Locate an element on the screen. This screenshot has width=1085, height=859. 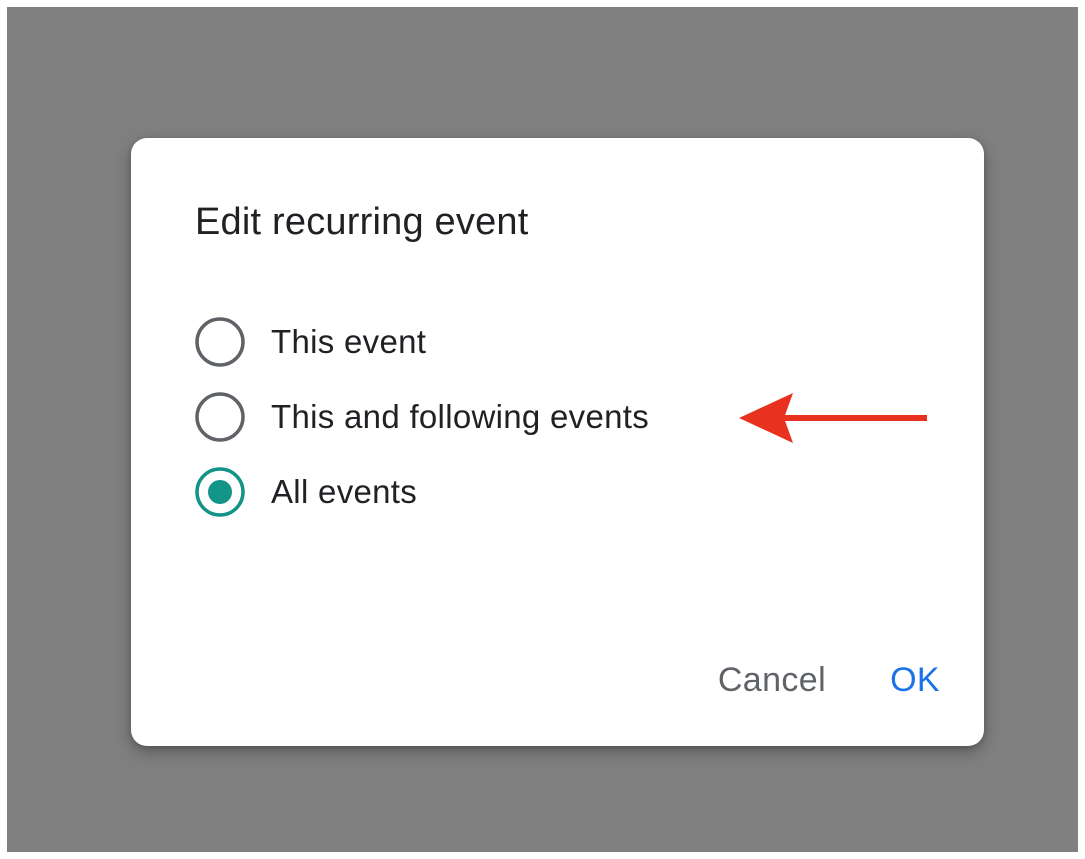
option-label: This and following events is located at coordinates (460, 416).